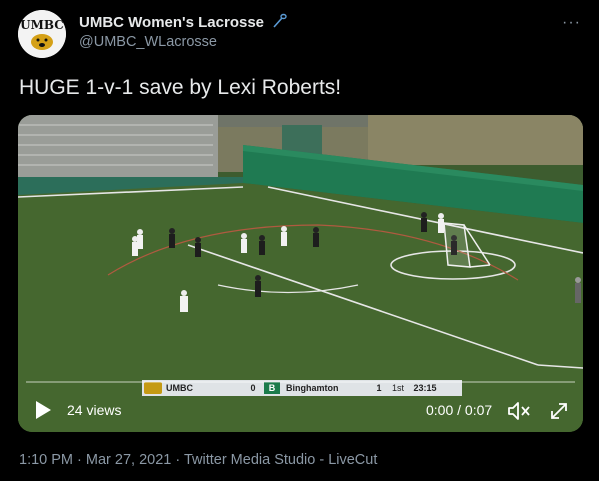 The image size is (599, 481). Describe the element at coordinates (179, 388) in the screenshot. I see `home-team: UMBC` at that location.